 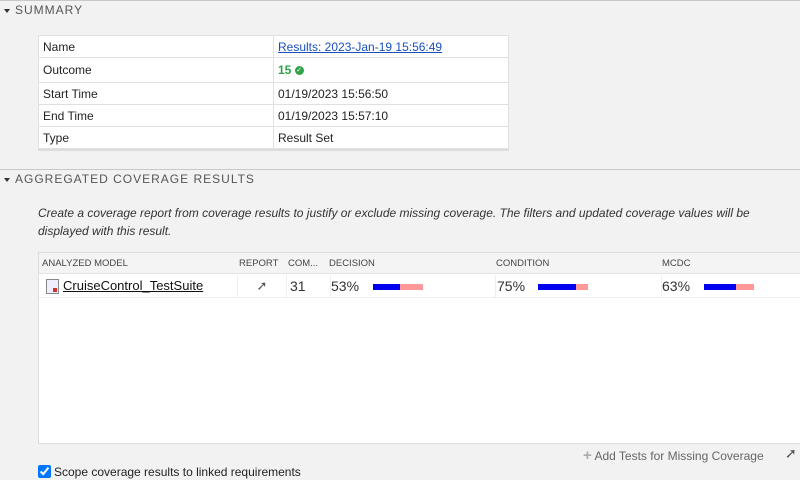 What do you see at coordinates (522, 263) in the screenshot?
I see `col-condition: CONDITION` at bounding box center [522, 263].